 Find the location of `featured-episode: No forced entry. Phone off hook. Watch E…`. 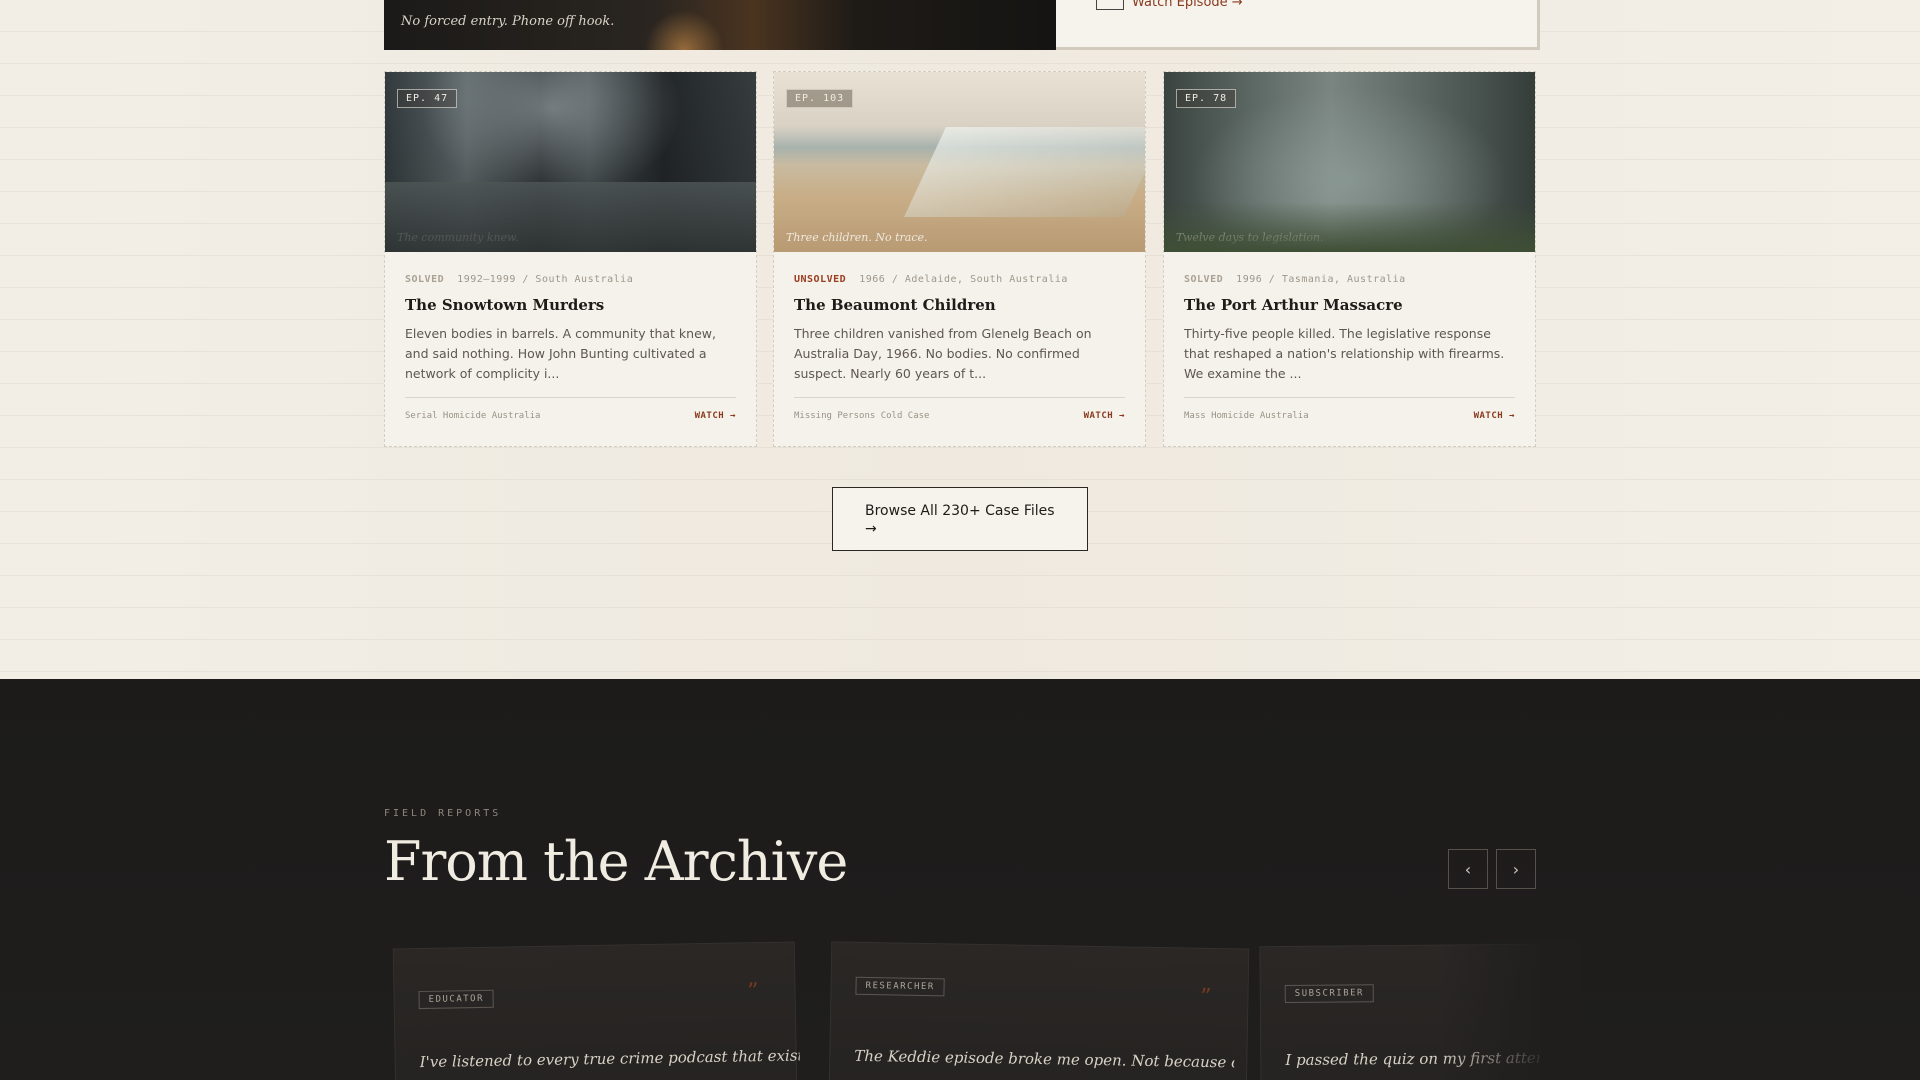

featured-episode: No forced entry. Phone off hook. Watch E… is located at coordinates (962, 26).